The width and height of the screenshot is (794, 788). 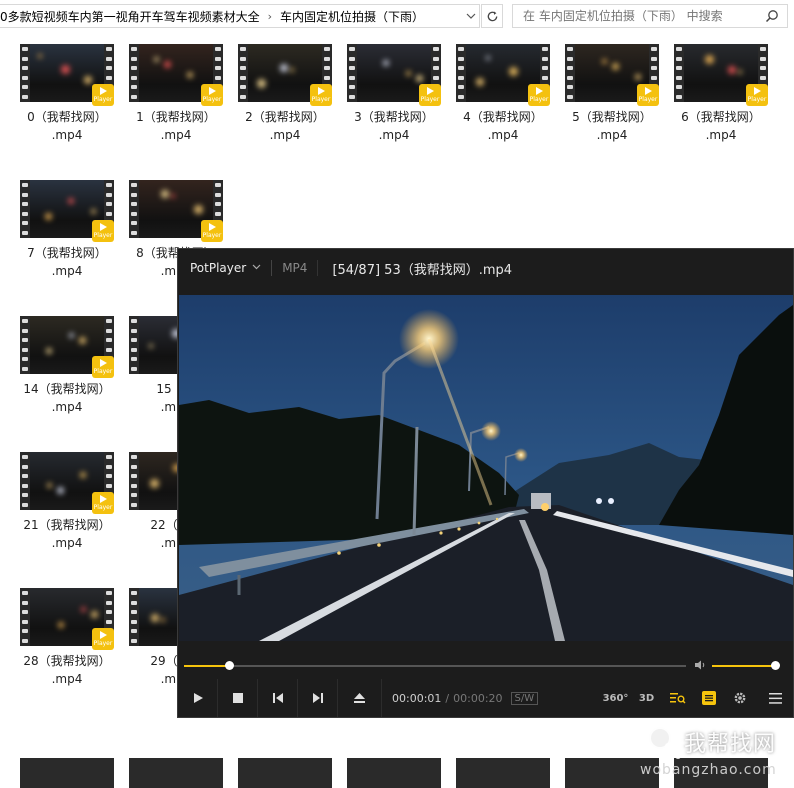 I want to click on player-brand-menu: PotPlayer, so click(x=212, y=268).